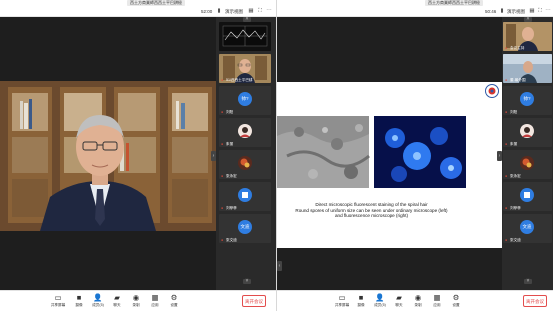 This screenshot has width=553, height=311. Describe the element at coordinates (371, 152) in the screenshot. I see `microscope-images` at that location.